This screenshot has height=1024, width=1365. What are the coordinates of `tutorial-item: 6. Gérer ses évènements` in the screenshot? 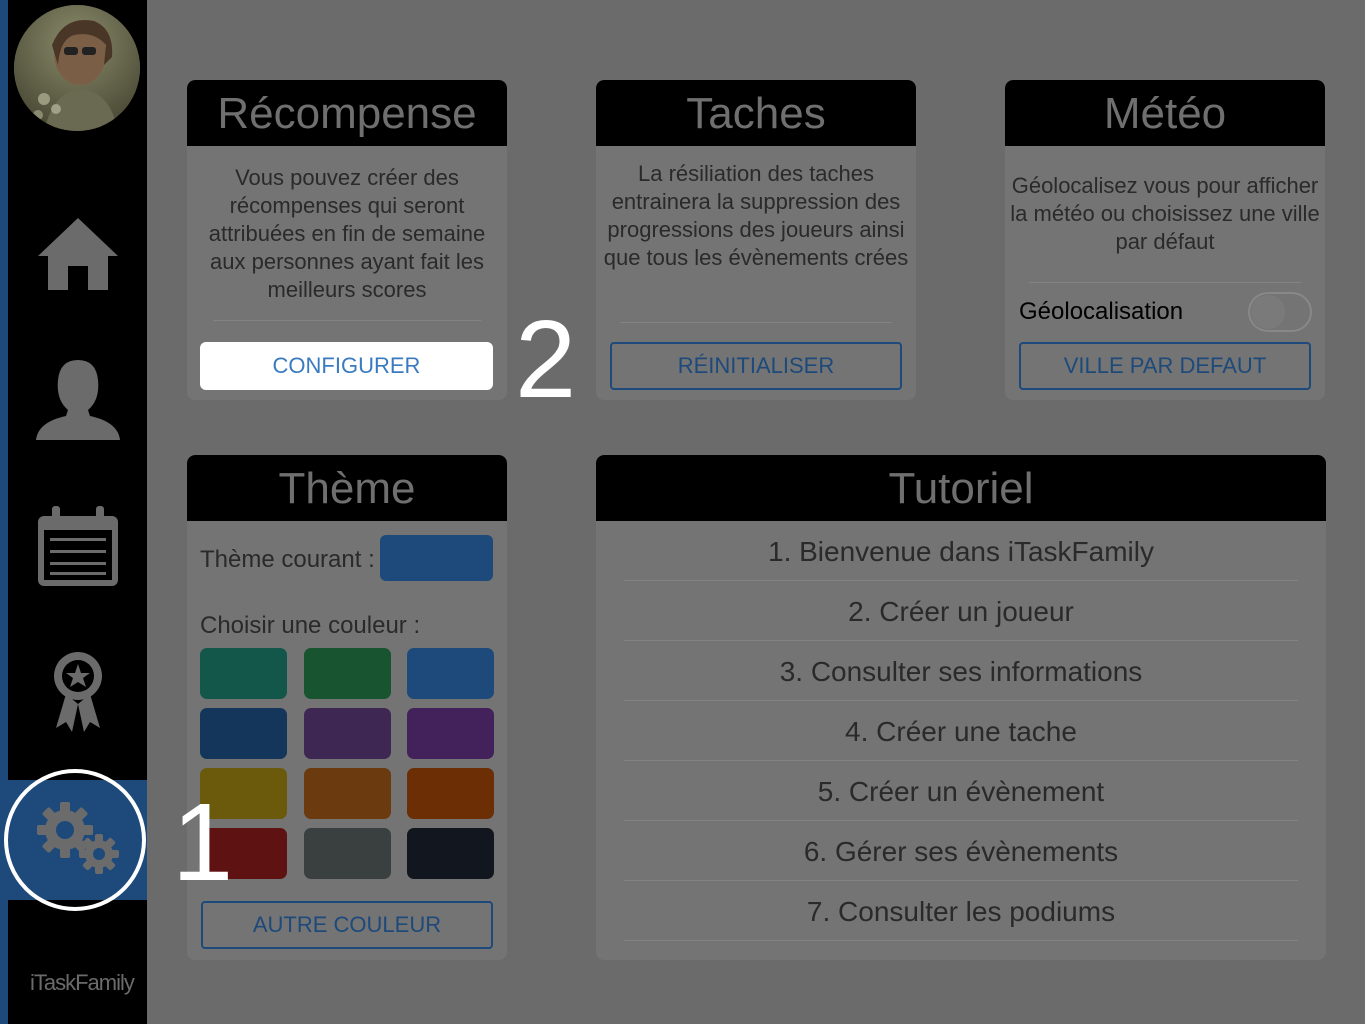 It's located at (961, 851).